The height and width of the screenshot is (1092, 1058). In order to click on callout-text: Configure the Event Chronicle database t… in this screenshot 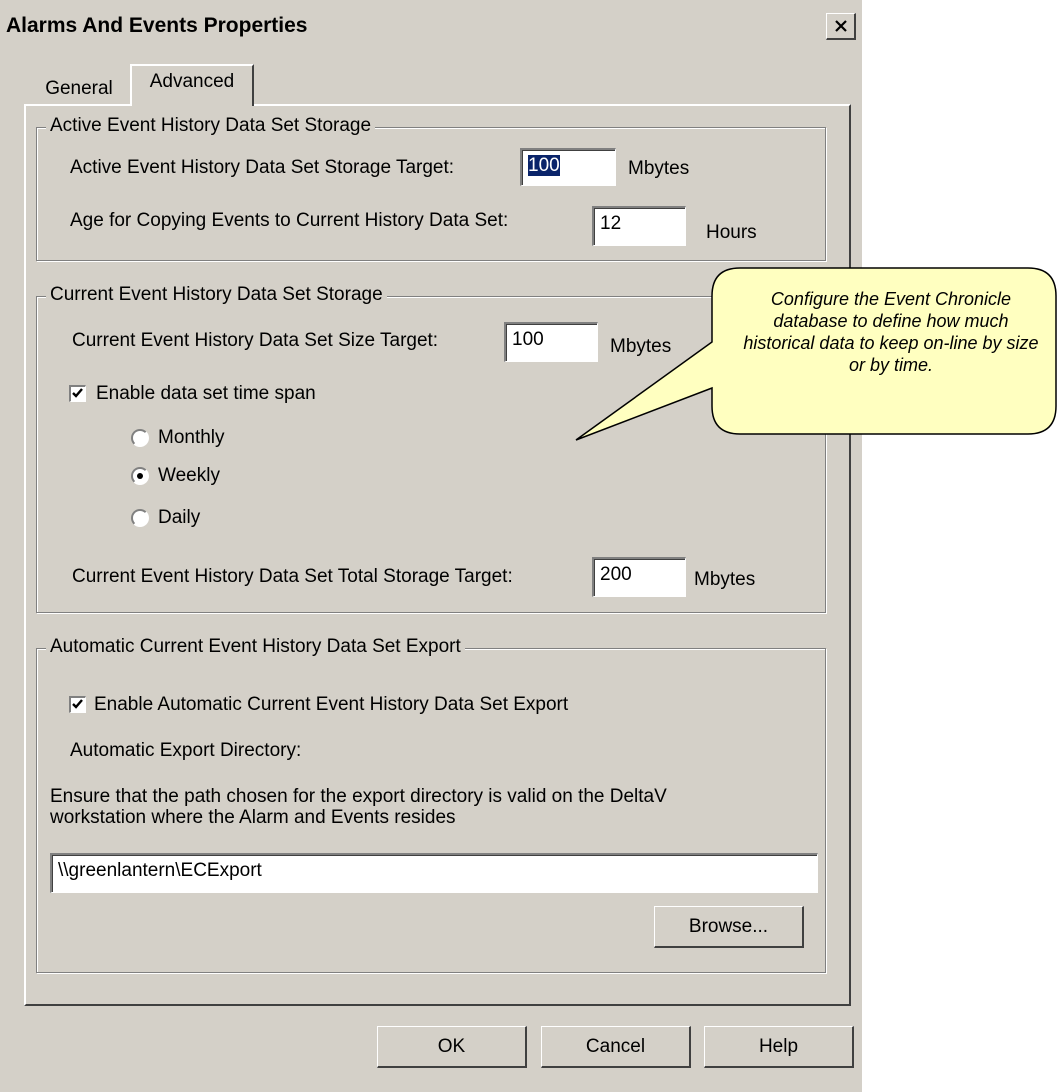, I will do `click(891, 332)`.